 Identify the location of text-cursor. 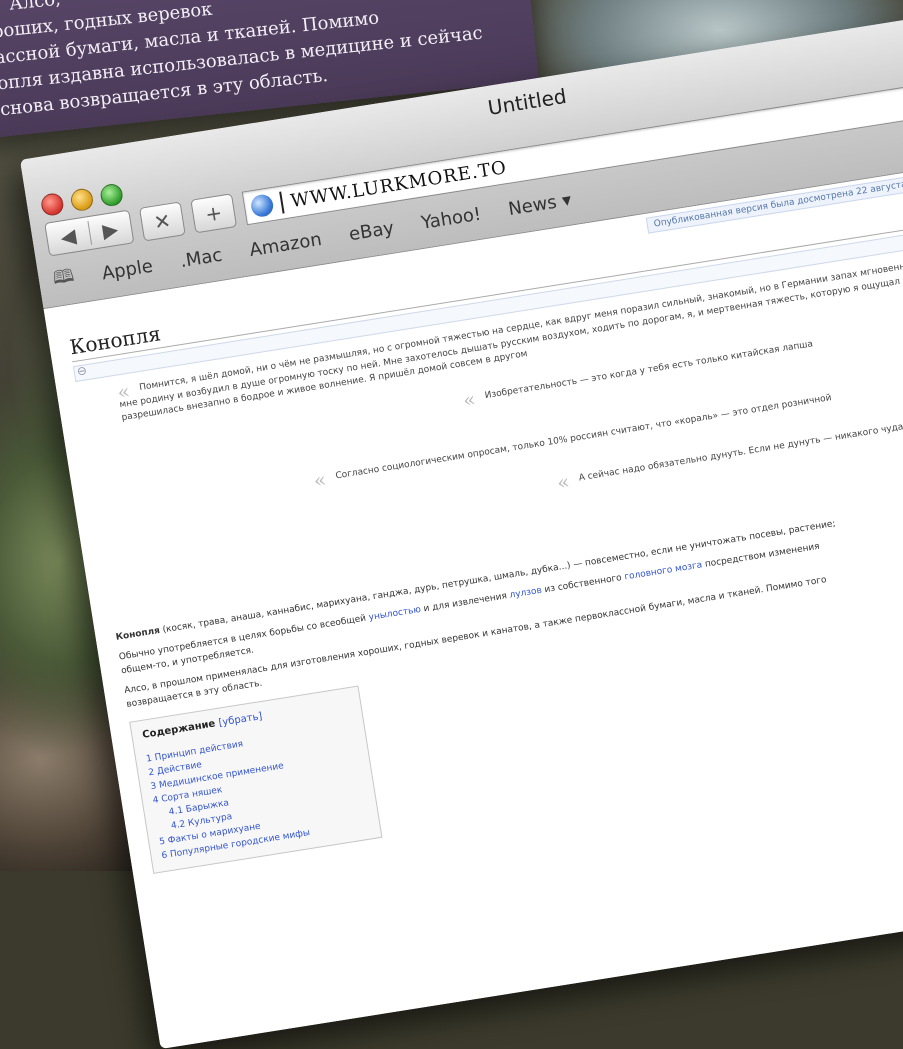
(282, 202).